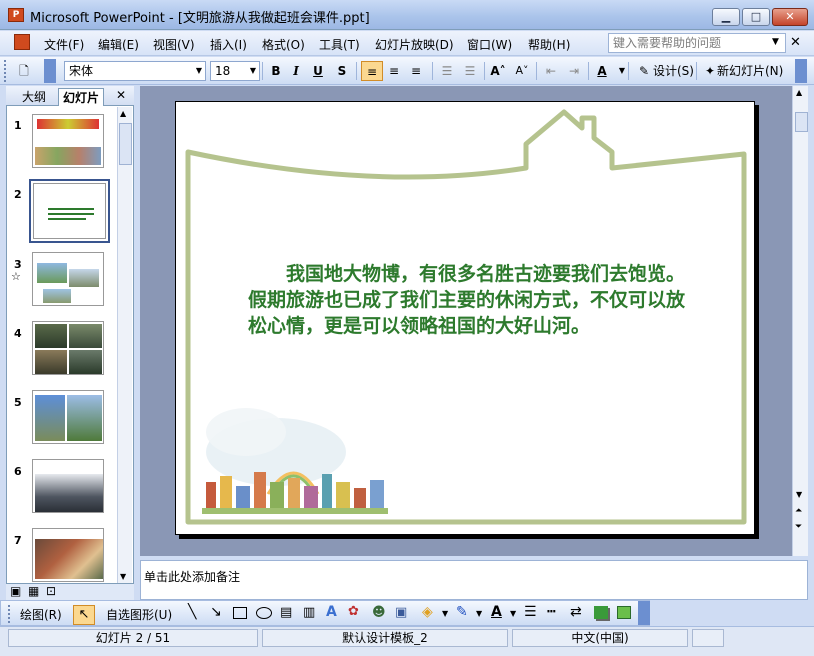 The image size is (814, 656). I want to click on menu-edit: 编辑(E), so click(118, 44).